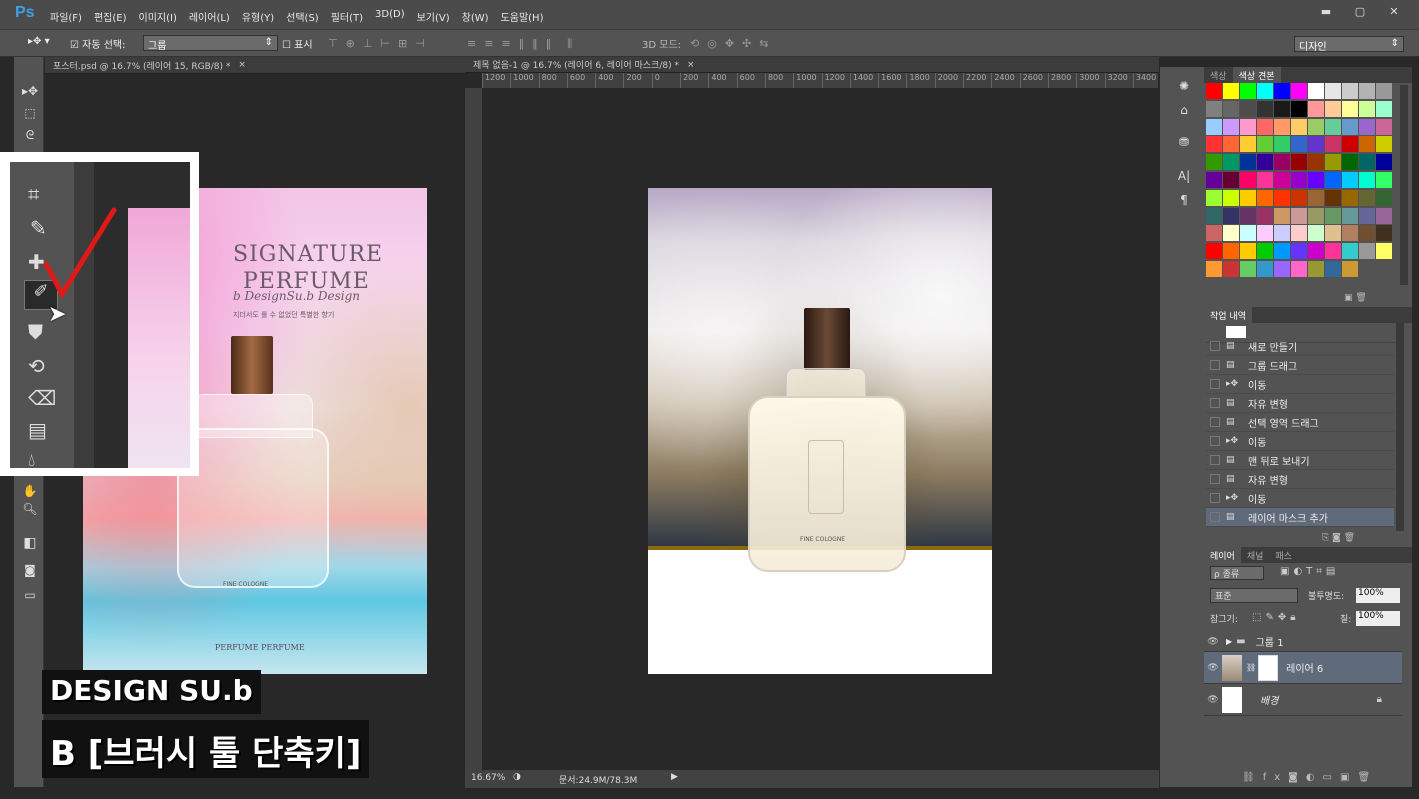  What do you see at coordinates (1300, 346) in the screenshot?
I see `history-item: ▤ 새로 만들기` at bounding box center [1300, 346].